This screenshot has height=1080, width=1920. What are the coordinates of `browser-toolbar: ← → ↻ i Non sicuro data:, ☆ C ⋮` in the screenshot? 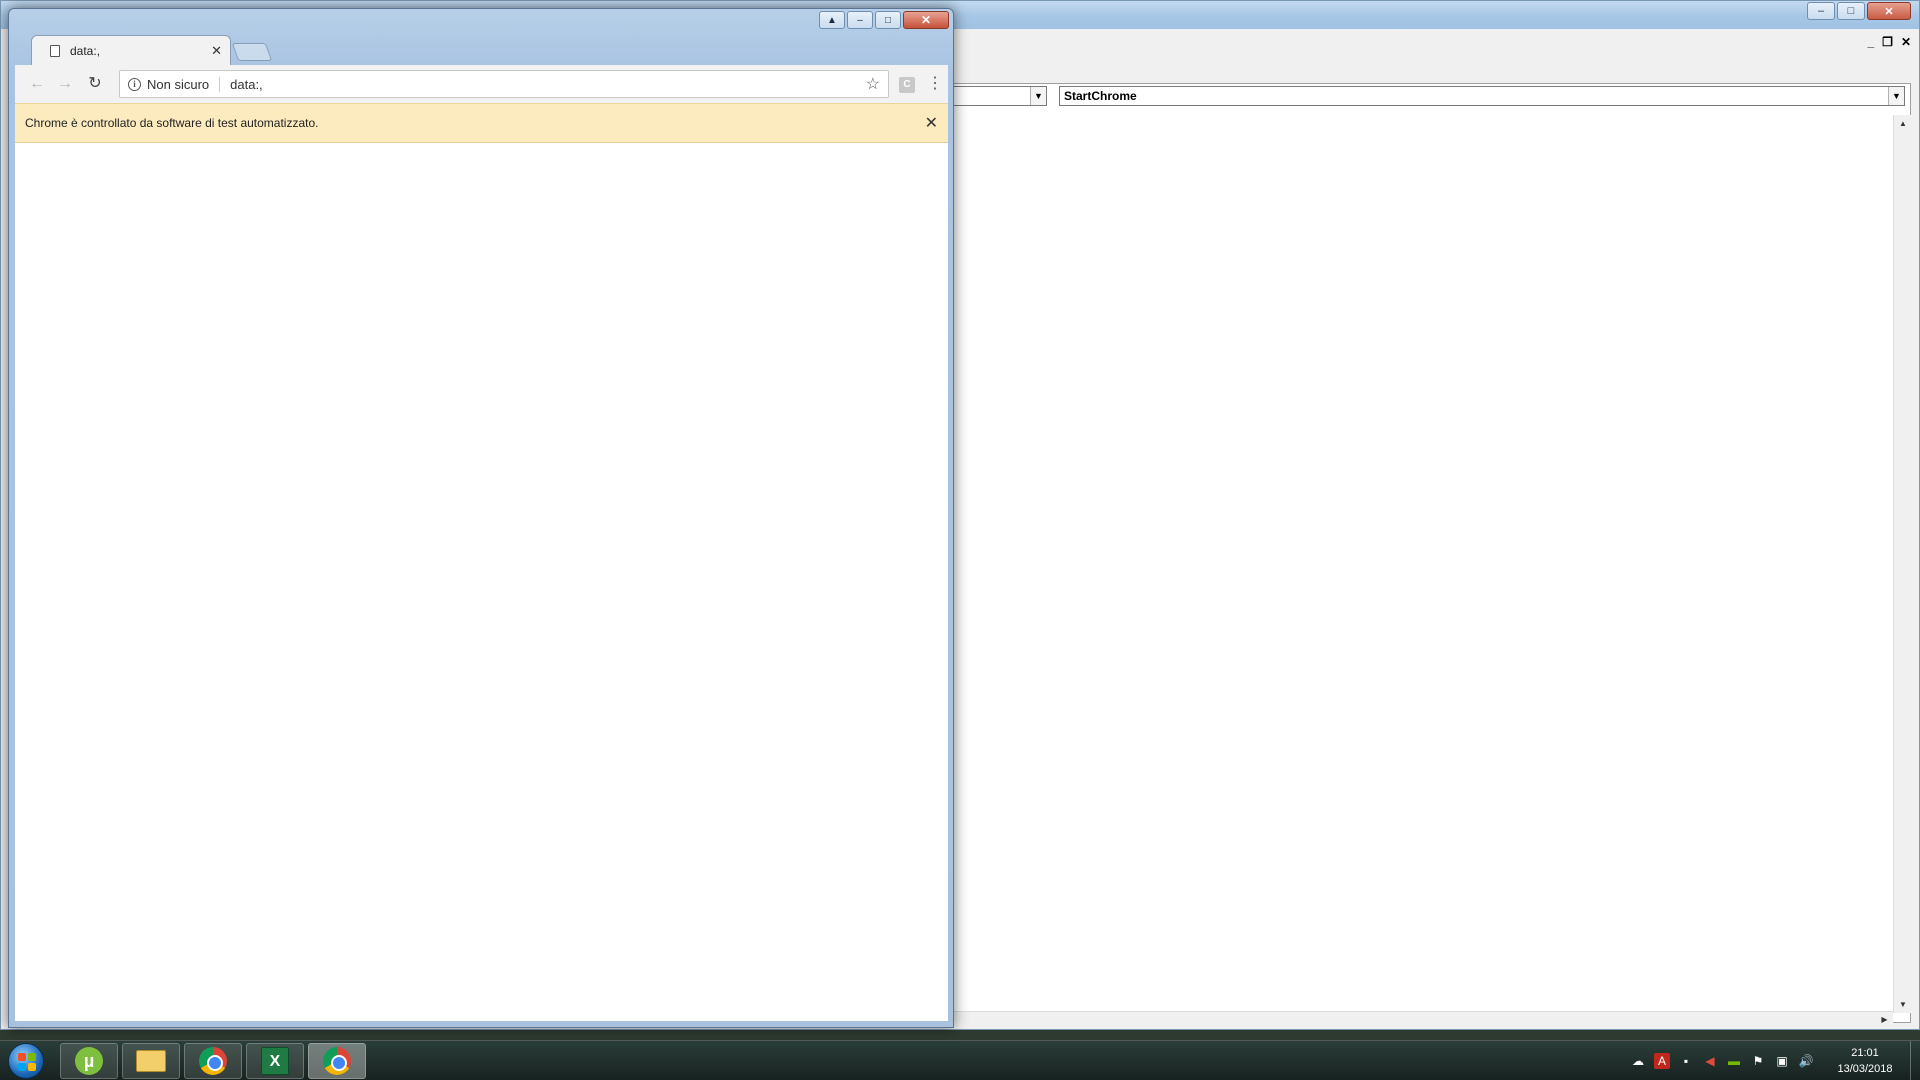 It's located at (481, 84).